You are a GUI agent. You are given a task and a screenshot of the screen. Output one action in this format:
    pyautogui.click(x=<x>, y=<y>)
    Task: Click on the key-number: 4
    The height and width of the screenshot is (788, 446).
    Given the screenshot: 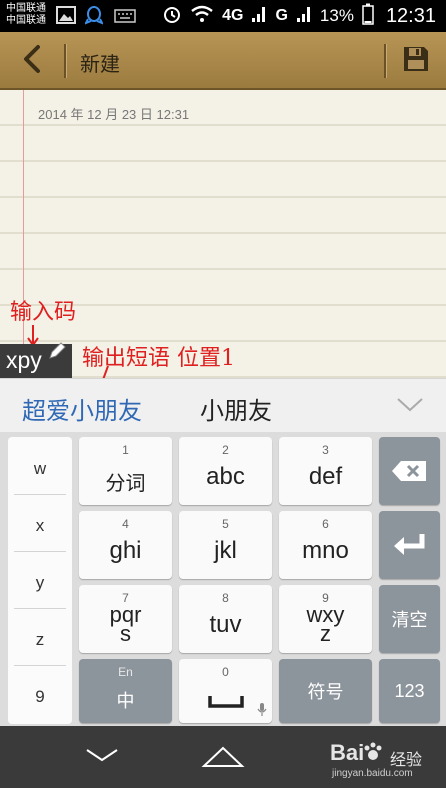 What is the action you would take?
    pyautogui.click(x=125, y=524)
    